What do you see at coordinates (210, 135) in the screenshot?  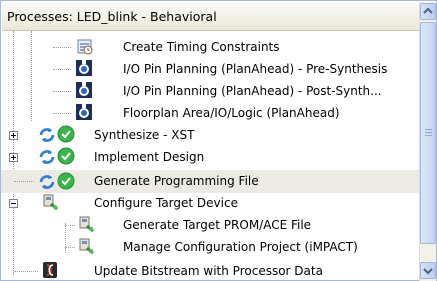 I see `tree-item-synthesize-xst: Synthesize - XST` at bounding box center [210, 135].